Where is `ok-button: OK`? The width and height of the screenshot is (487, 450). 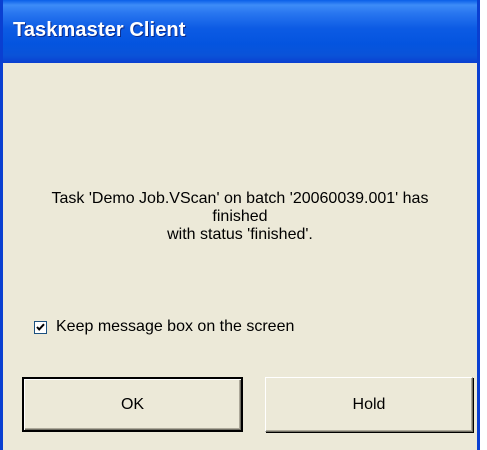 ok-button: OK is located at coordinates (132, 404).